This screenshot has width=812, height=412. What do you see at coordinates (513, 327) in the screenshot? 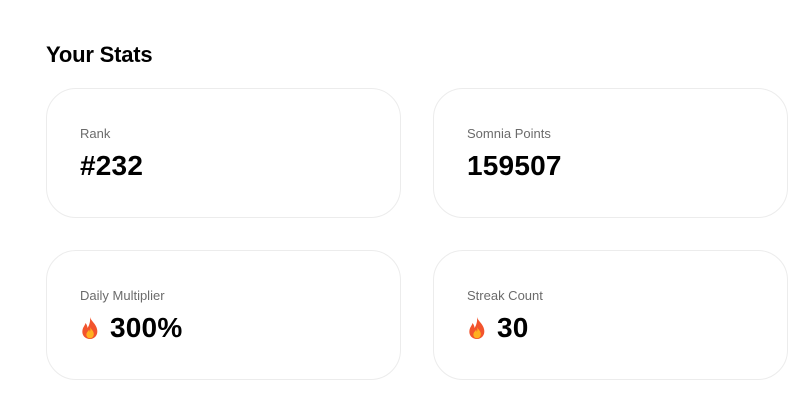
I see `stat-value: 30` at bounding box center [513, 327].